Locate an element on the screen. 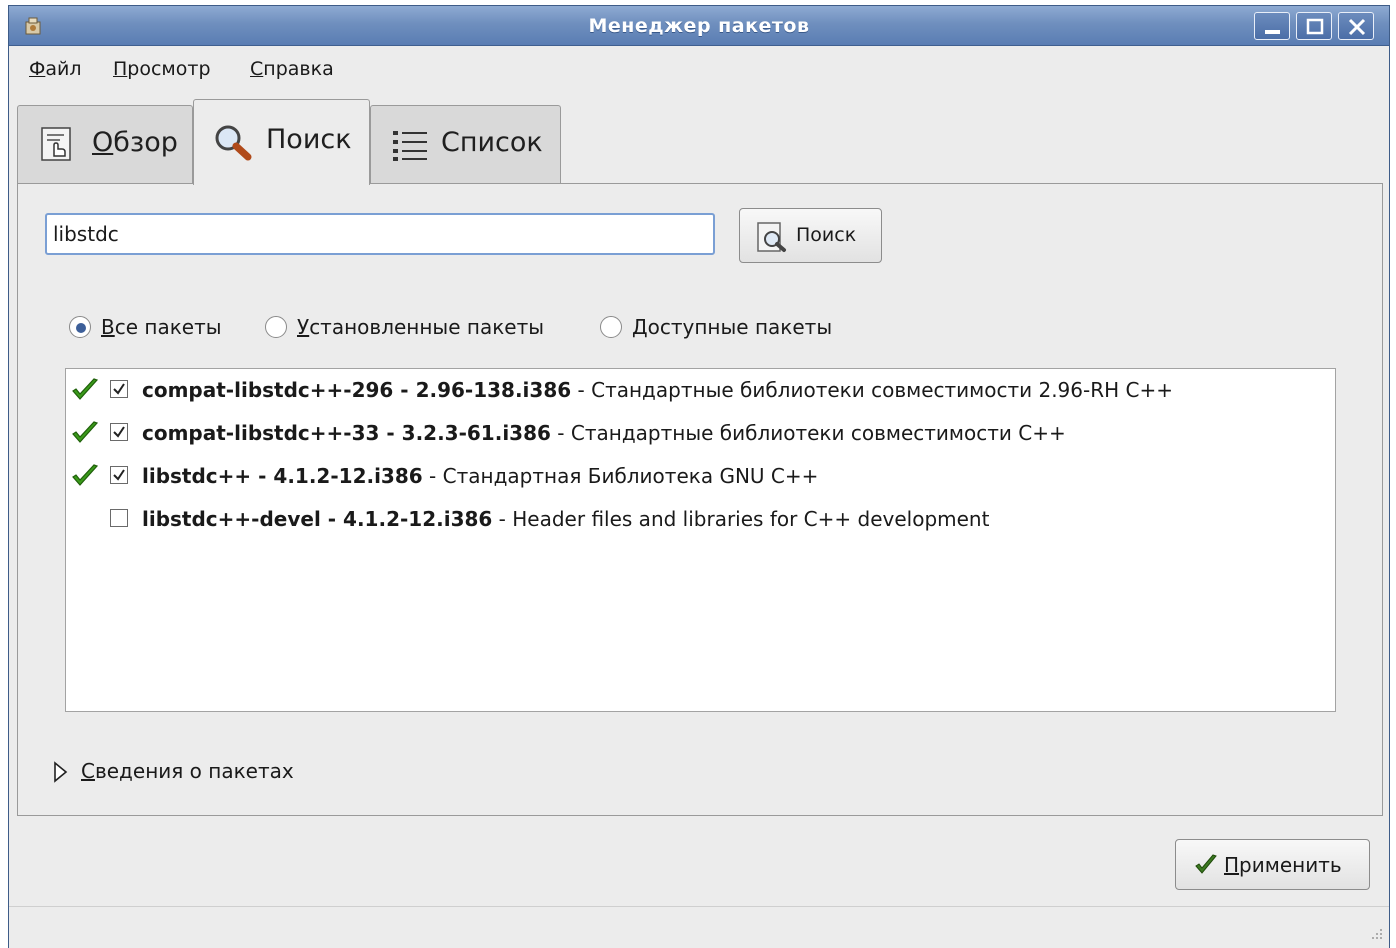  package-name: compat-libstdc++-296 - 2.96-138.i386 is located at coordinates (357, 390).